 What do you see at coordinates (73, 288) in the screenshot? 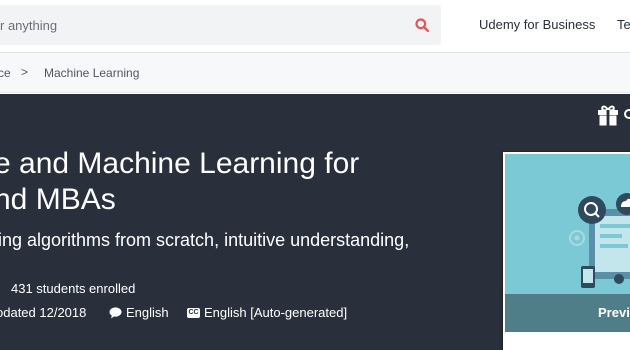
I see `students-enrolled: 431 students enrolled` at bounding box center [73, 288].